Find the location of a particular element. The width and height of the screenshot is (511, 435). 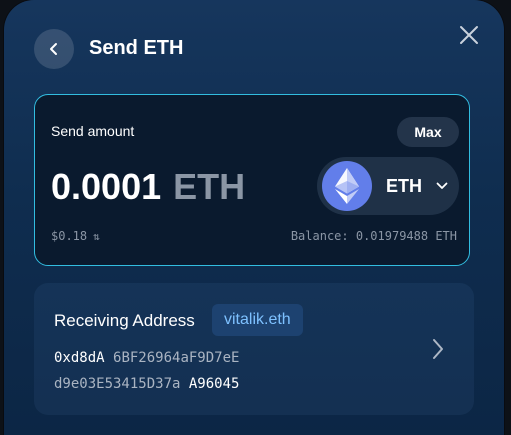

receiving-address-label: Receiving Address is located at coordinates (124, 320).